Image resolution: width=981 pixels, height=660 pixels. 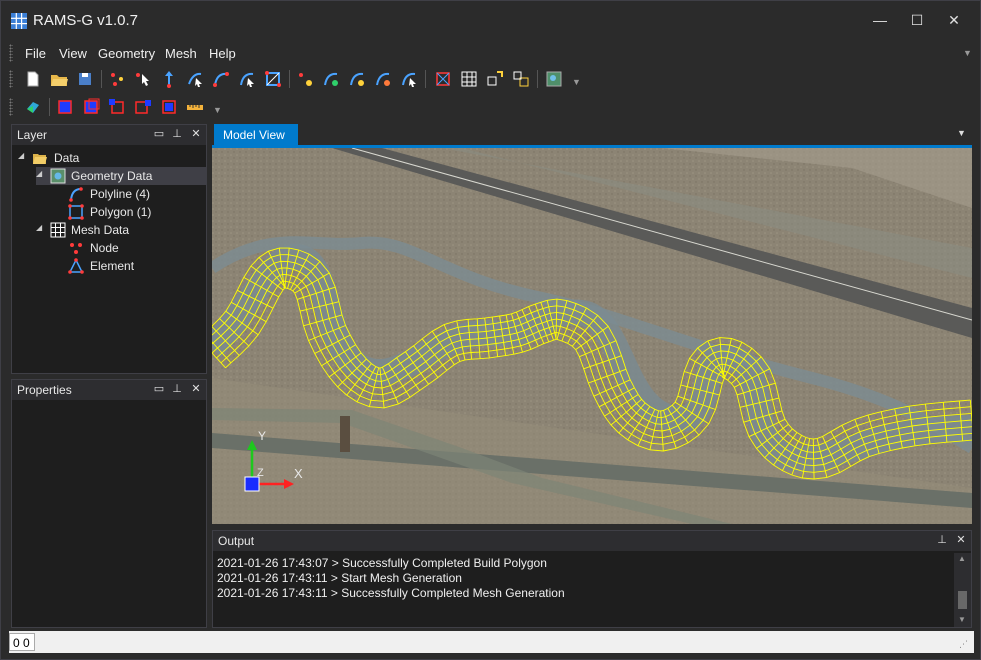 What do you see at coordinates (86, 20) in the screenshot?
I see `window-title: RAMS-G v1.0.7` at bounding box center [86, 20].